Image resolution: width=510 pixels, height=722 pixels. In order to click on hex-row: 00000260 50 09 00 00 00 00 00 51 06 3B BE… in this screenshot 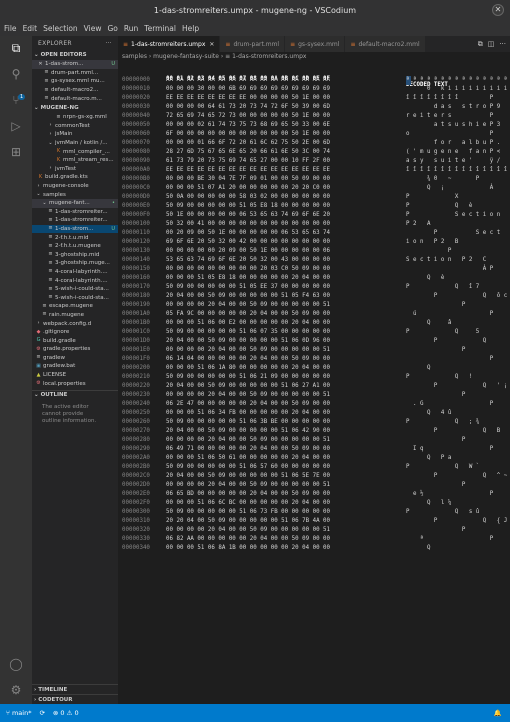, I will do `click(314, 422)`.